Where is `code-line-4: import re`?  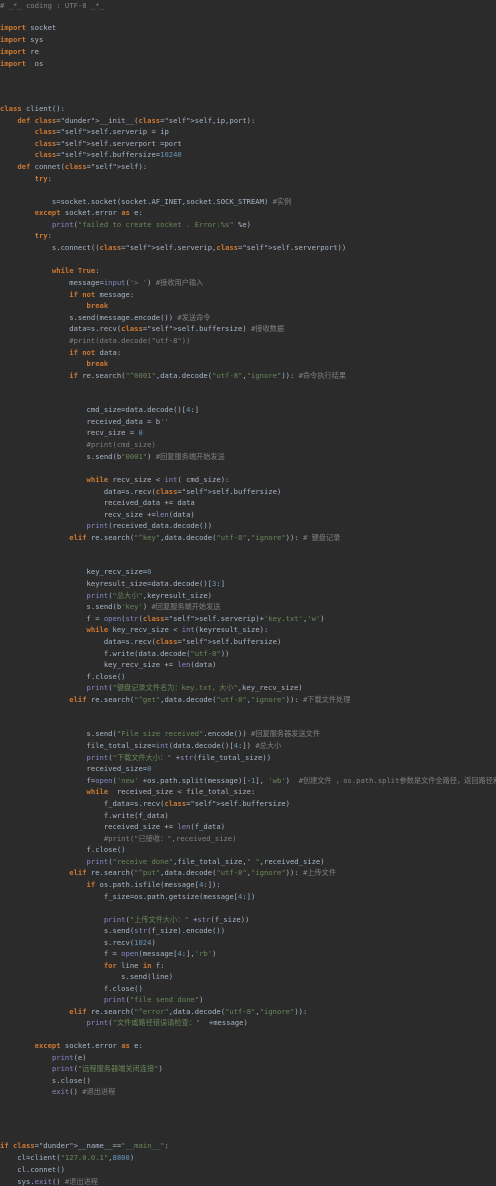
code-line-4: import re is located at coordinates (19, 51).